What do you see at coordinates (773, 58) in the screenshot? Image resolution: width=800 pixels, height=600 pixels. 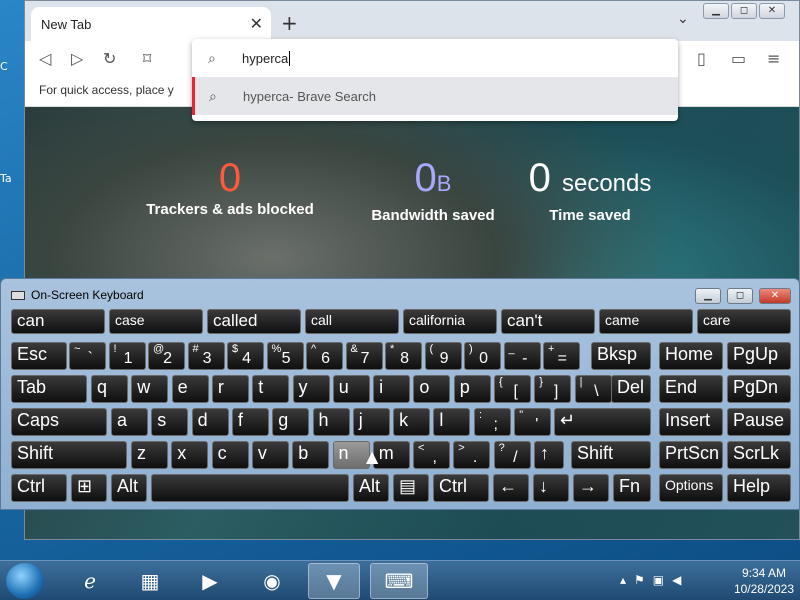 I see `menu-icon: ≡` at bounding box center [773, 58].